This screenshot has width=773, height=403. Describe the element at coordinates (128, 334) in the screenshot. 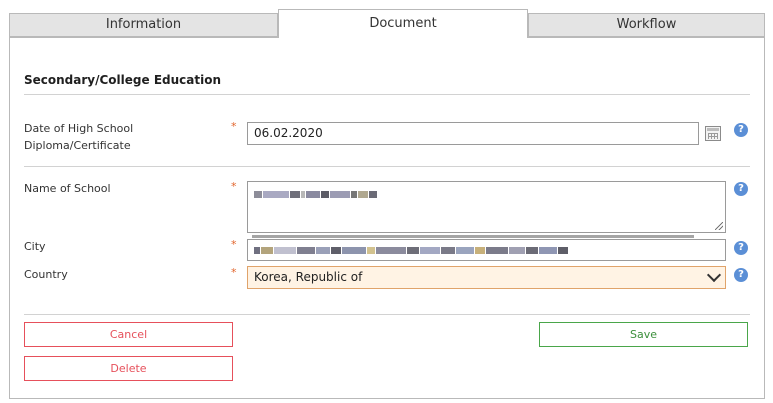

I see `cancel-button: Cancel` at that location.